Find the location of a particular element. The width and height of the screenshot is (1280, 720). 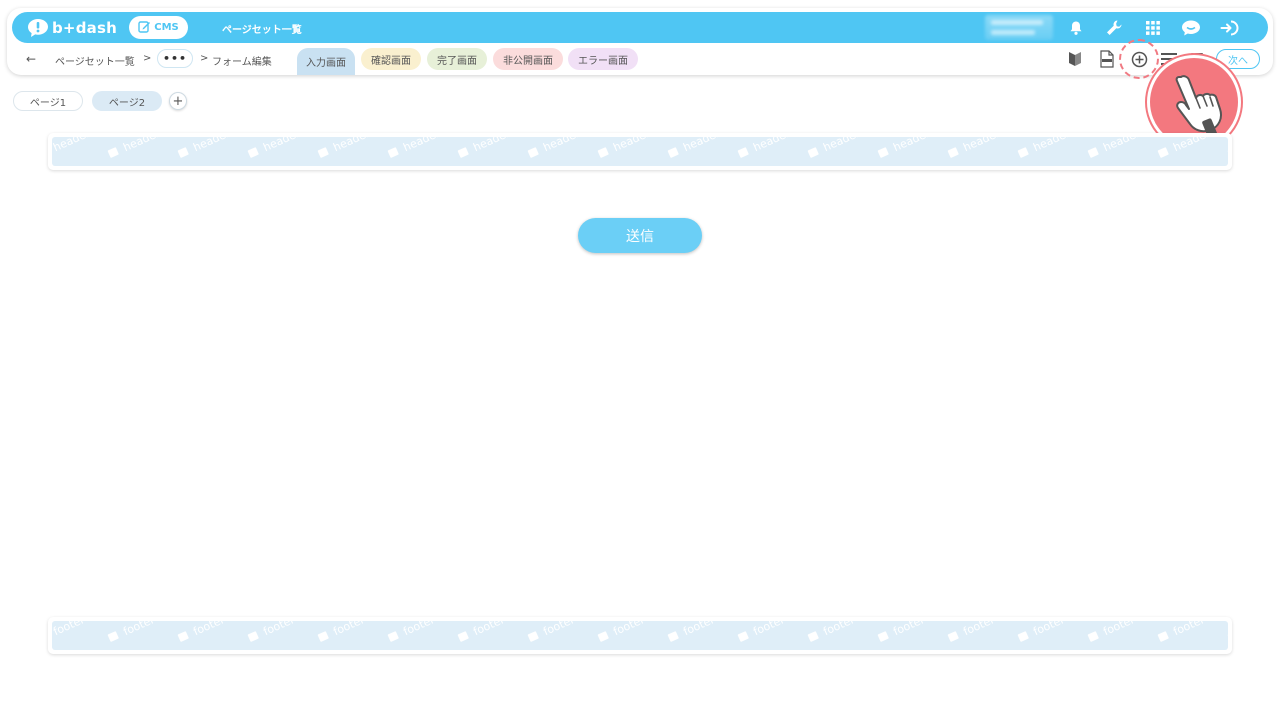

app-logo: b+dash is located at coordinates (71, 27).